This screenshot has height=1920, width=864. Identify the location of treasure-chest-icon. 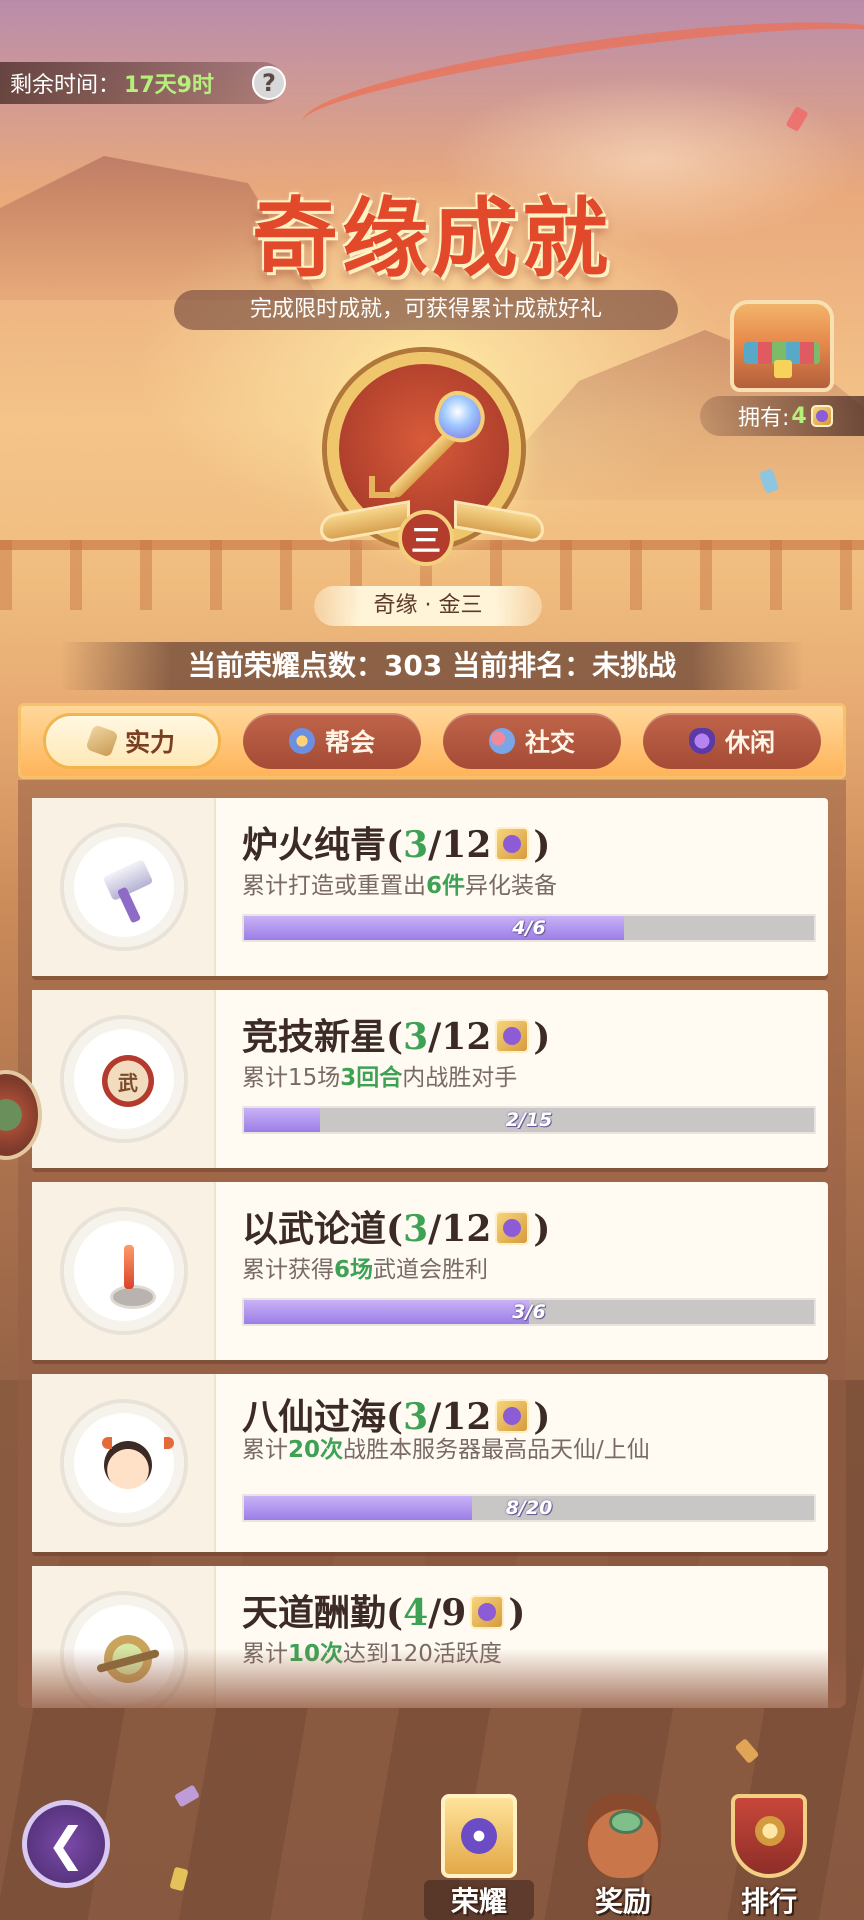
(782, 346).